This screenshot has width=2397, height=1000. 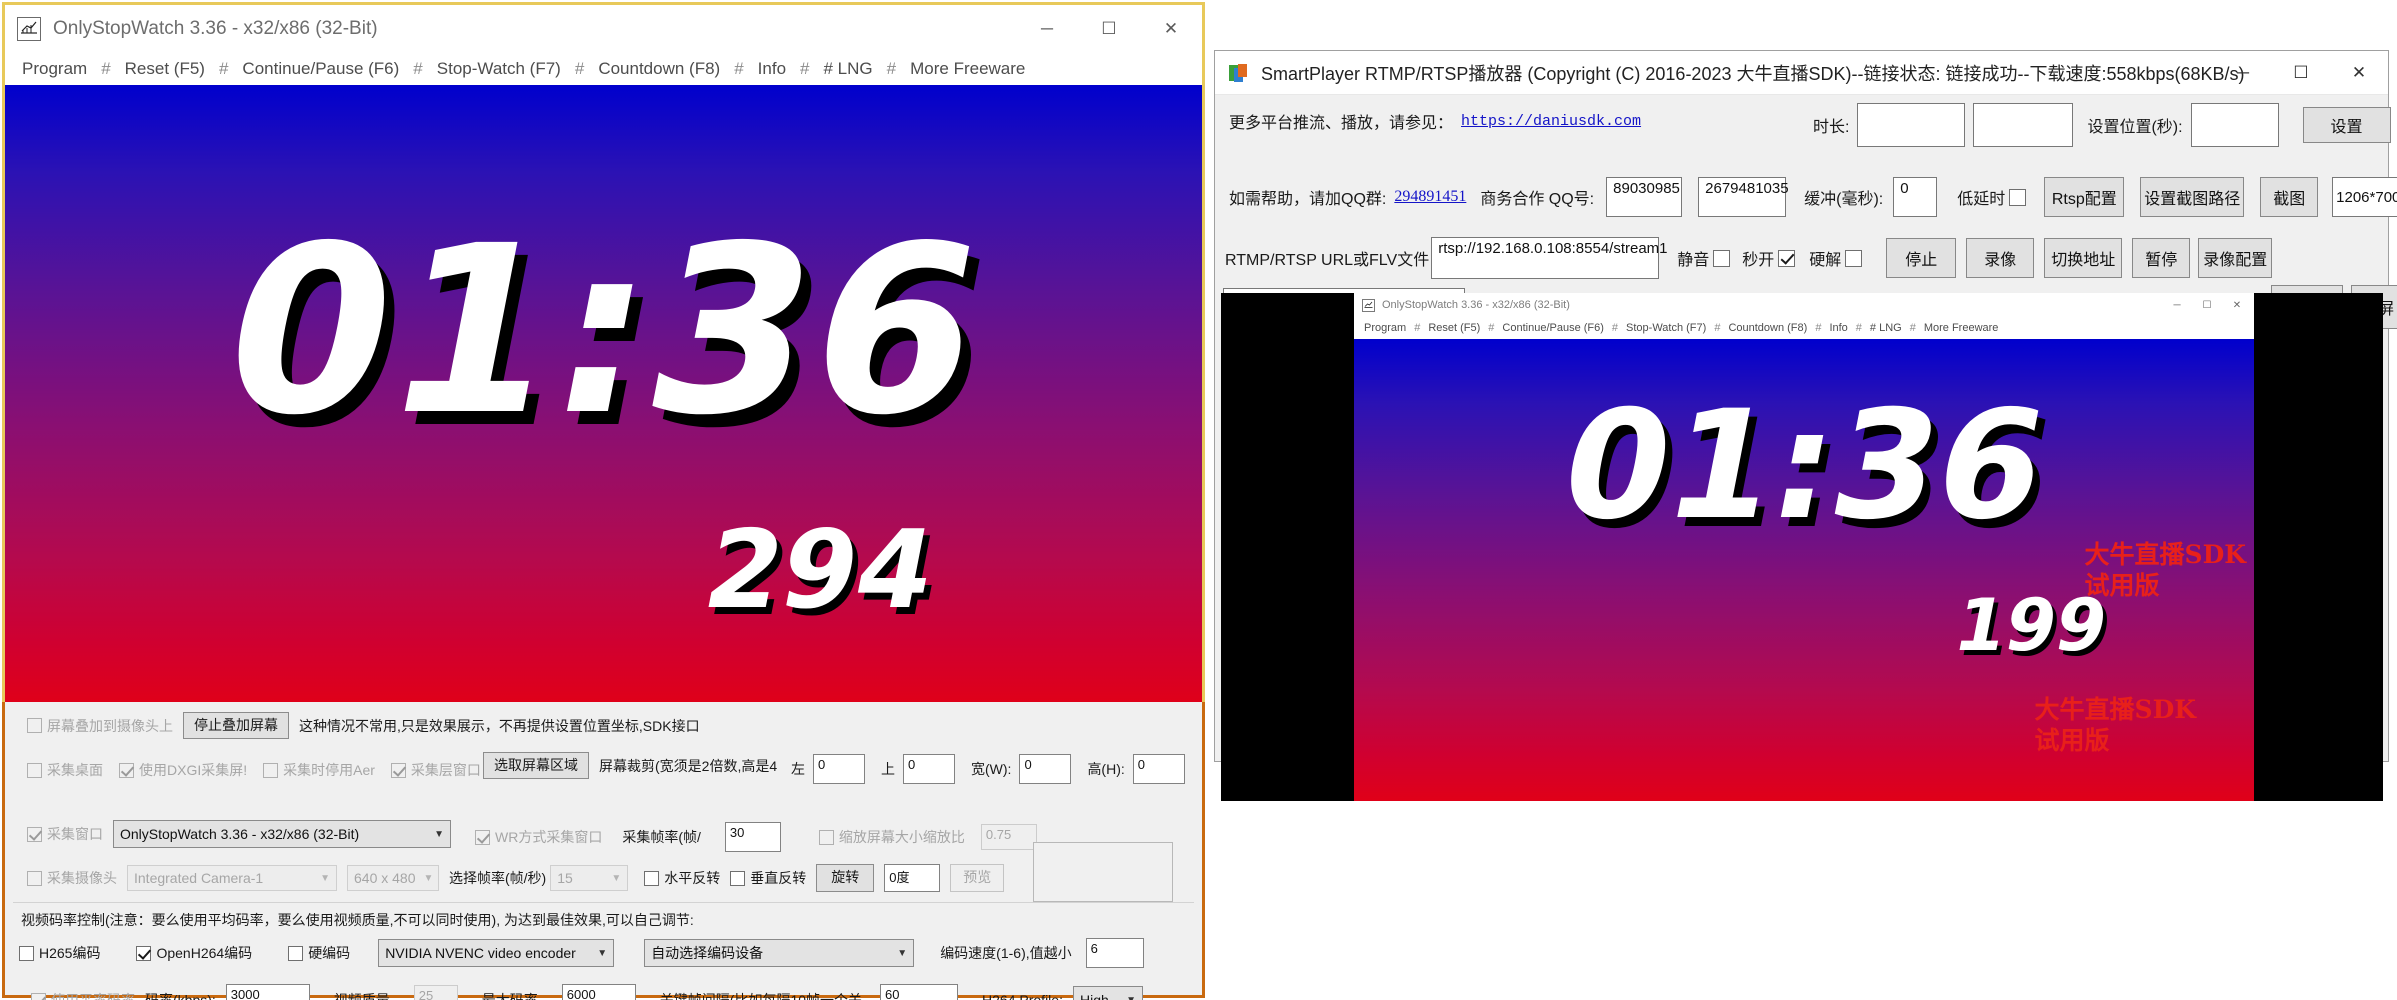 What do you see at coordinates (536, 766) in the screenshot?
I see `select-screen-region-button: 选取屏幕区域` at bounding box center [536, 766].